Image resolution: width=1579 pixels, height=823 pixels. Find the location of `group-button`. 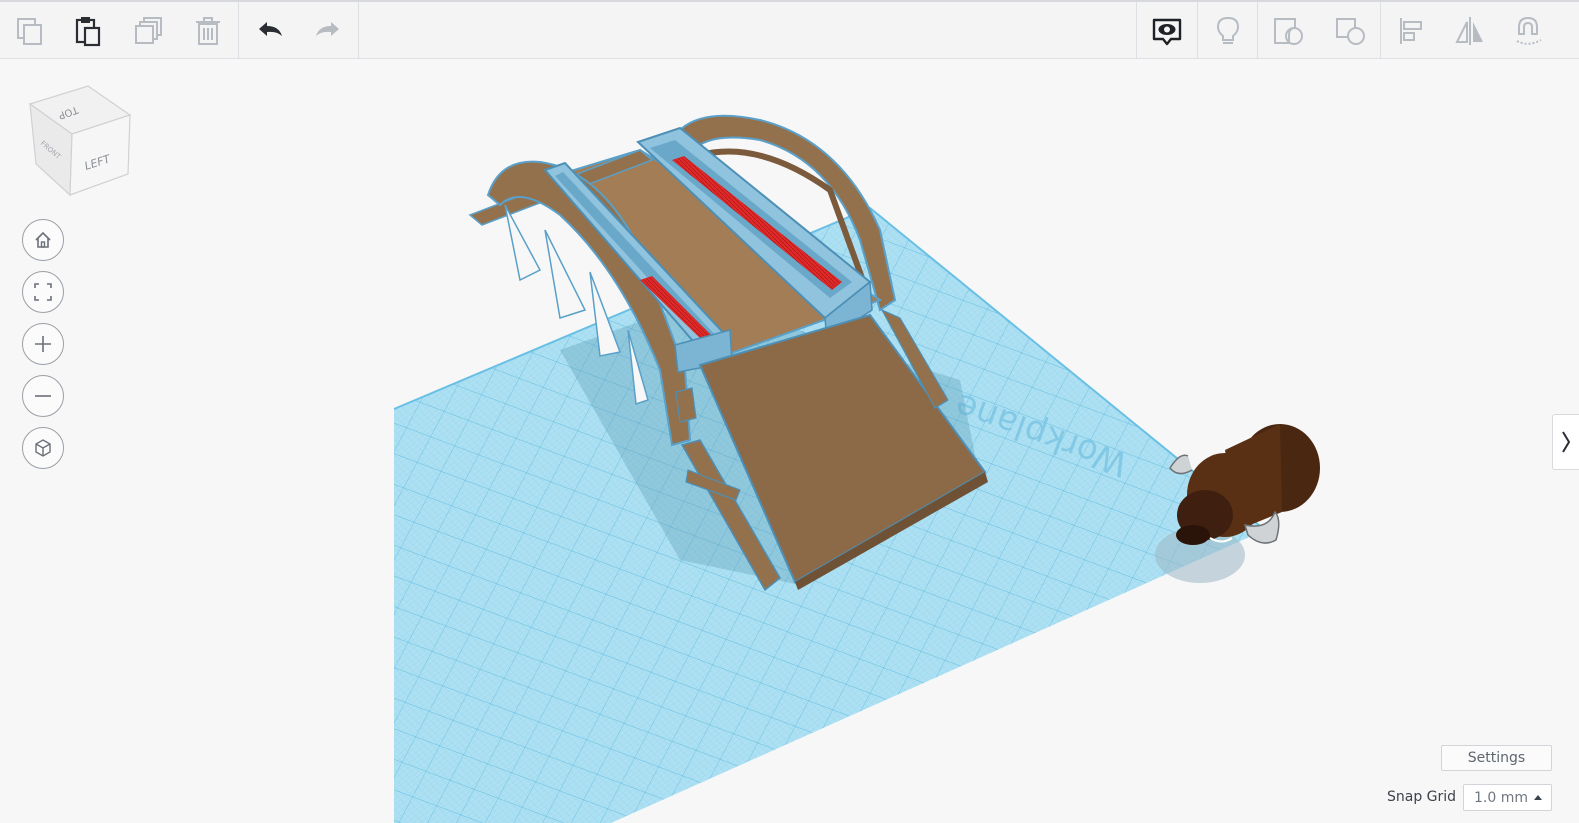

group-button is located at coordinates (1287, 30).